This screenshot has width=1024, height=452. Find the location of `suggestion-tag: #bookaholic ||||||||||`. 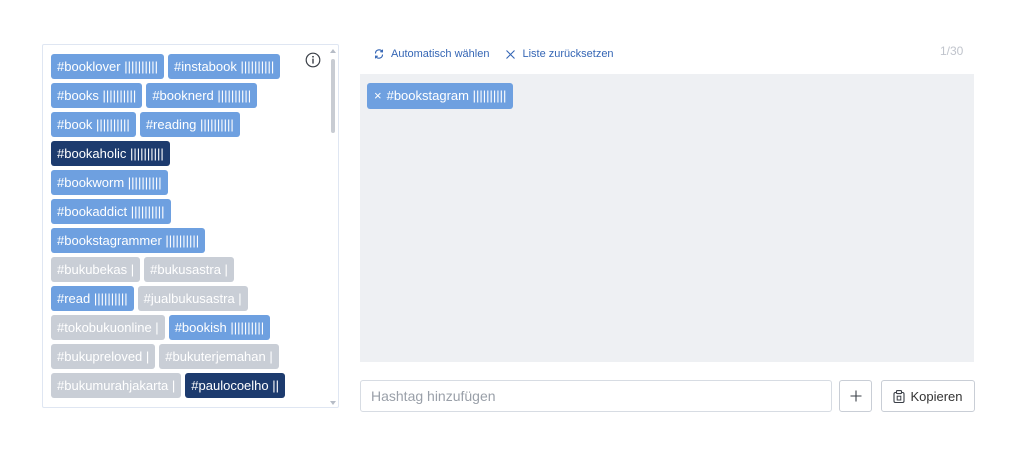

suggestion-tag: #bookaholic |||||||||| is located at coordinates (110, 153).